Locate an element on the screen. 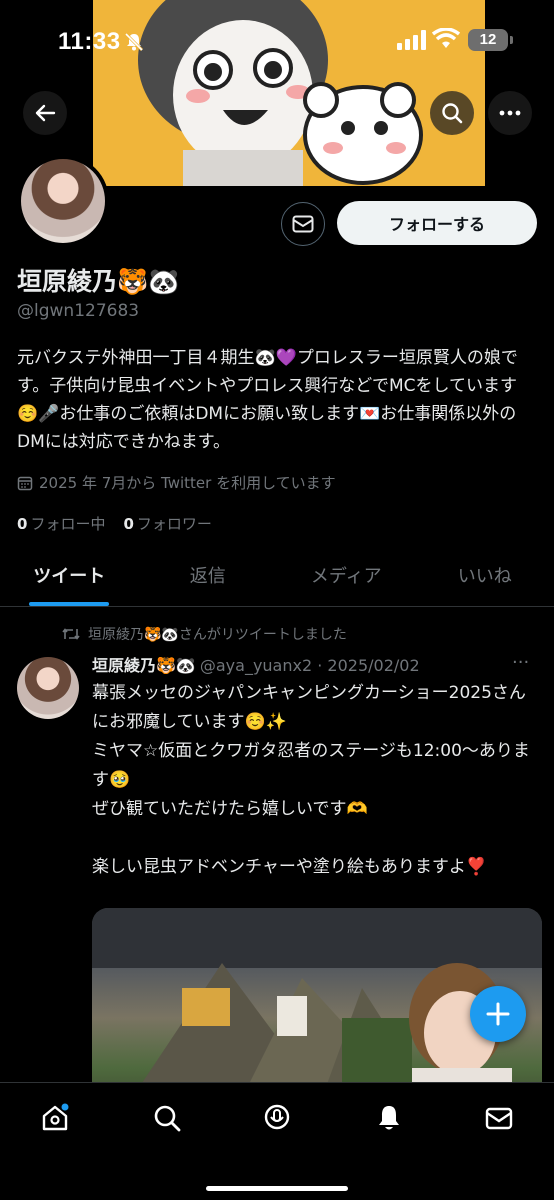  back-button is located at coordinates (45, 113).